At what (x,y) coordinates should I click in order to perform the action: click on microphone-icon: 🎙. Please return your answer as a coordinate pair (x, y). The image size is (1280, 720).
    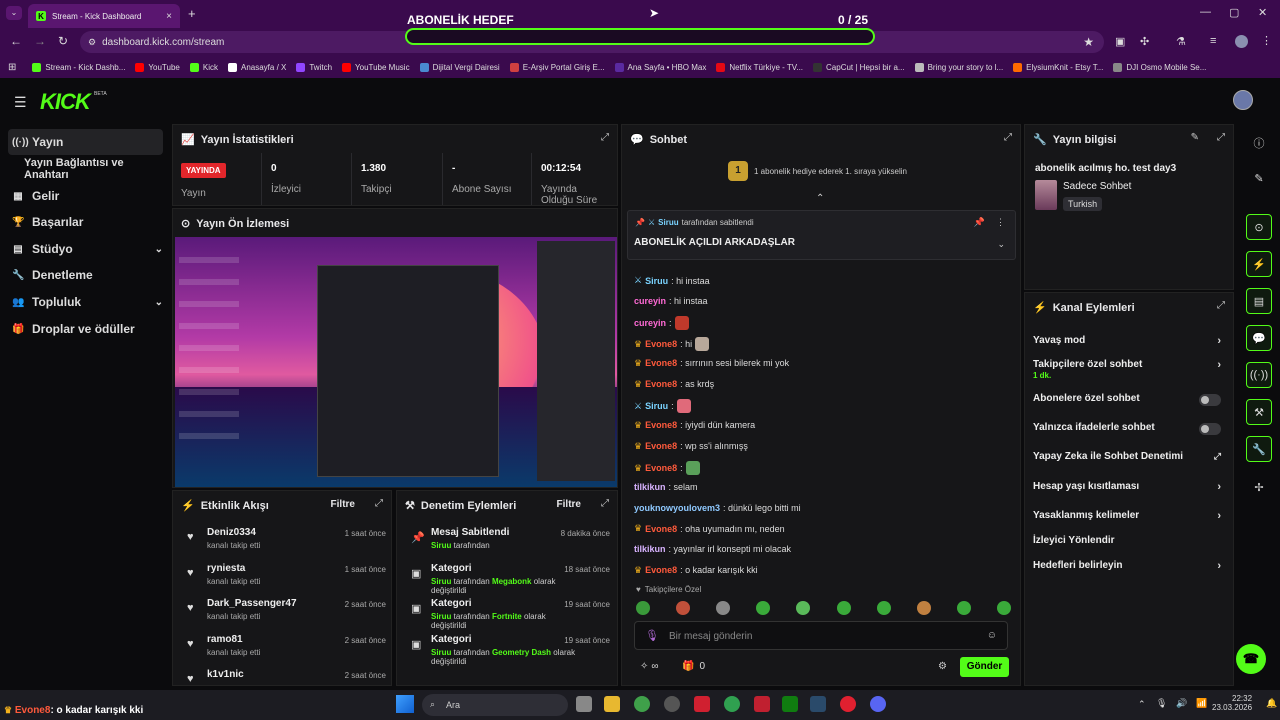
    Looking at the image, I should click on (652, 635).